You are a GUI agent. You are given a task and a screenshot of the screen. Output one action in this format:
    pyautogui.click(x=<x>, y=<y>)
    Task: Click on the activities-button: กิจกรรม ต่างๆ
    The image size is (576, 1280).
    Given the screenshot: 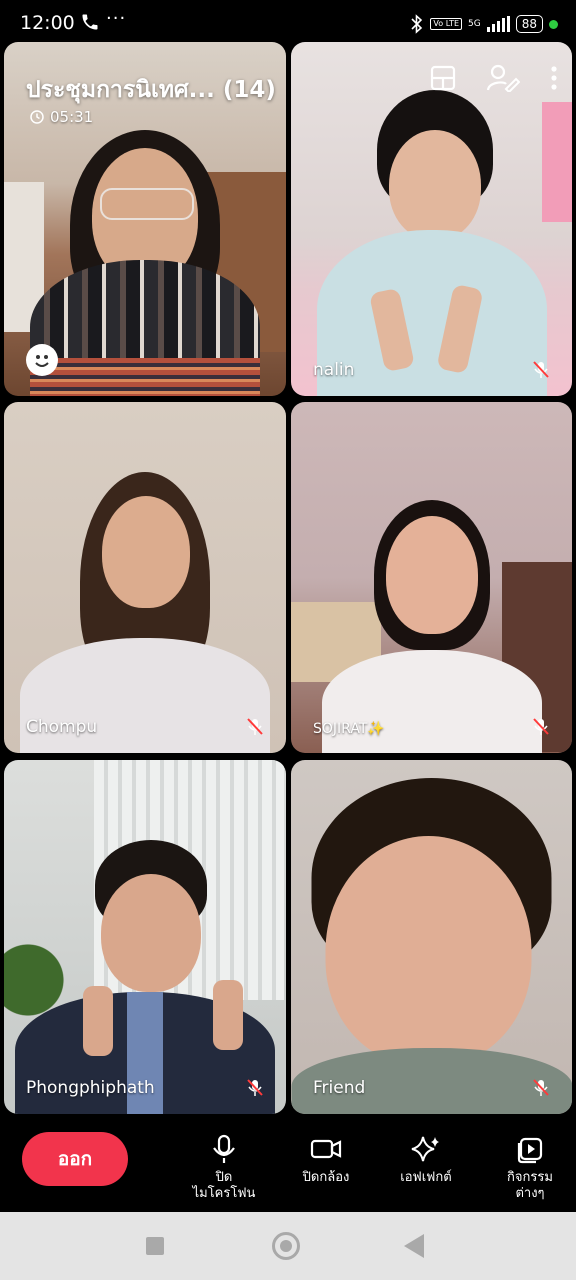 What is the action you would take?
    pyautogui.click(x=530, y=1168)
    